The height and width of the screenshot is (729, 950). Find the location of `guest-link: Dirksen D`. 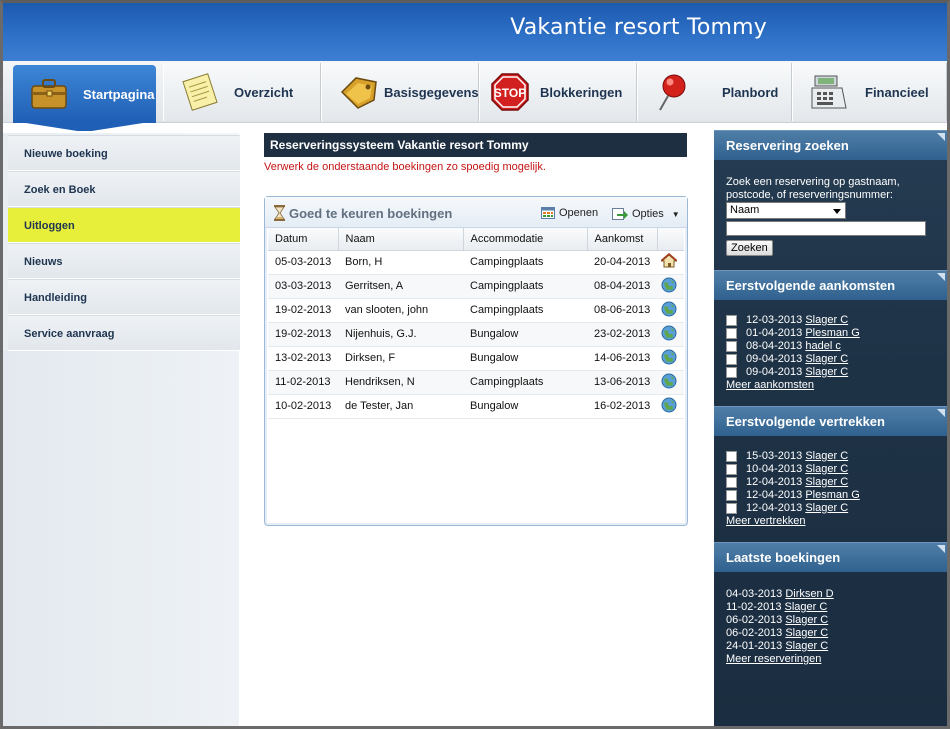

guest-link: Dirksen D is located at coordinates (809, 594).